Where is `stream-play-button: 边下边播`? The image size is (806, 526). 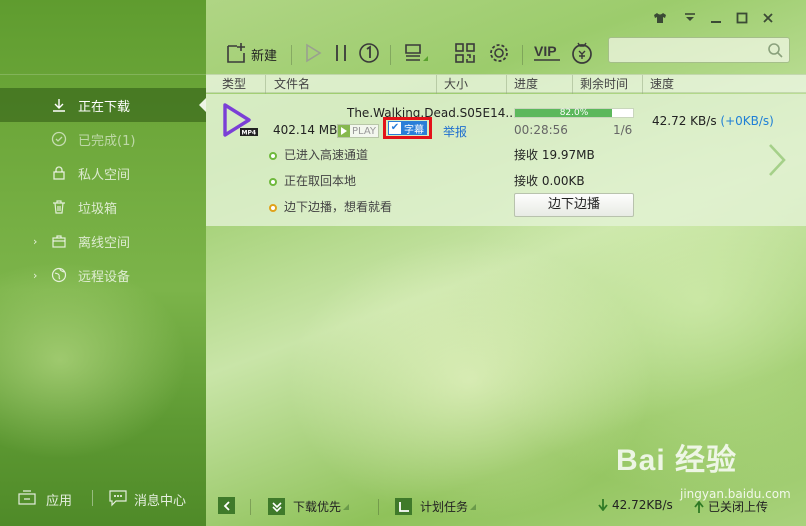 stream-play-button: 边下边播 is located at coordinates (574, 205).